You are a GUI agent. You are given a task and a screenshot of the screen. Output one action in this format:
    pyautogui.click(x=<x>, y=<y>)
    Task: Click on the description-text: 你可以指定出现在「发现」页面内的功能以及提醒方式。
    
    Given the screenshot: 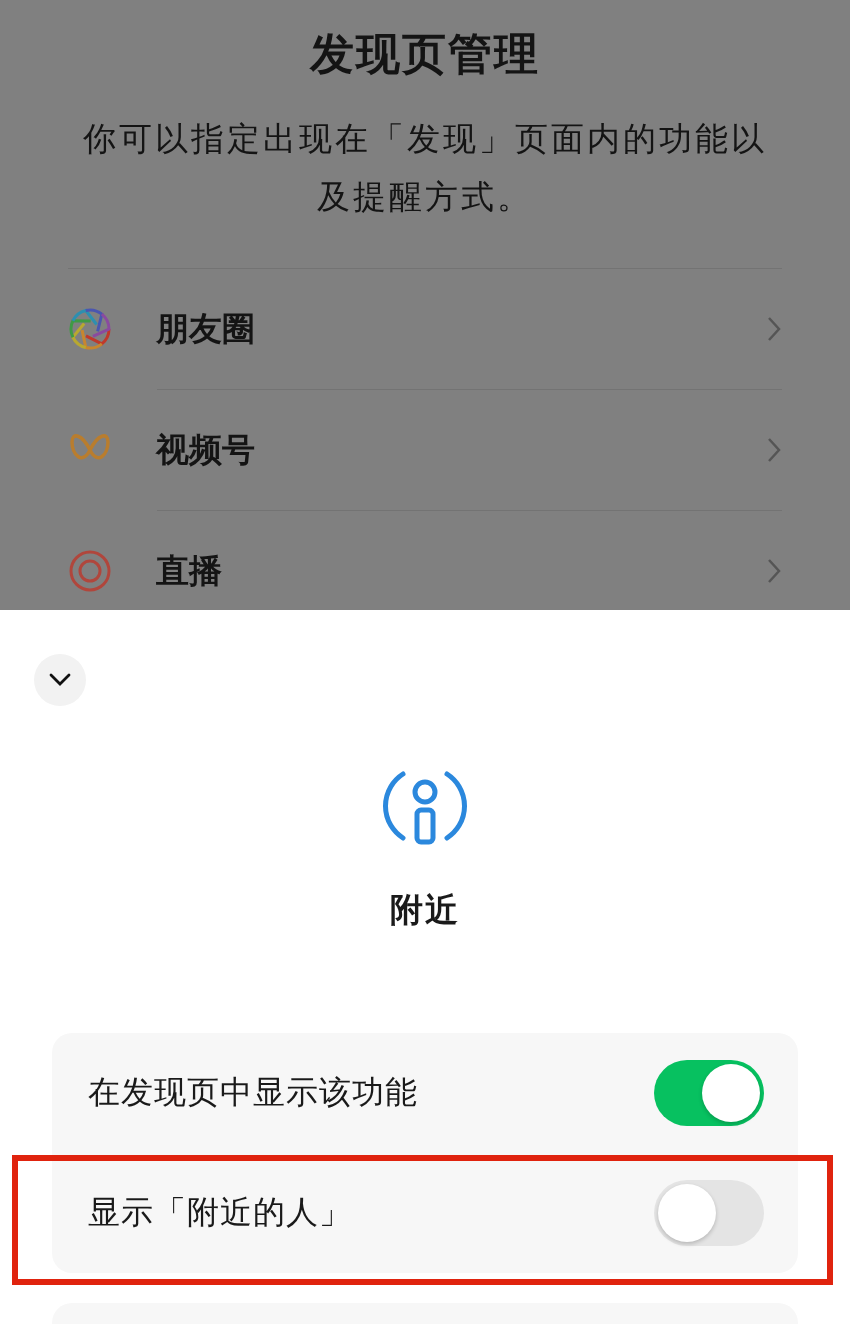 What is the action you would take?
    pyautogui.click(x=425, y=168)
    